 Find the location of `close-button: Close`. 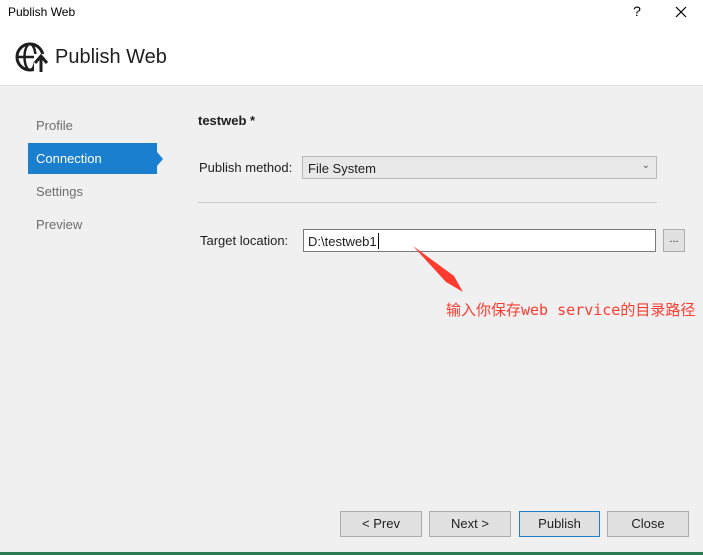

close-button: Close is located at coordinates (648, 524).